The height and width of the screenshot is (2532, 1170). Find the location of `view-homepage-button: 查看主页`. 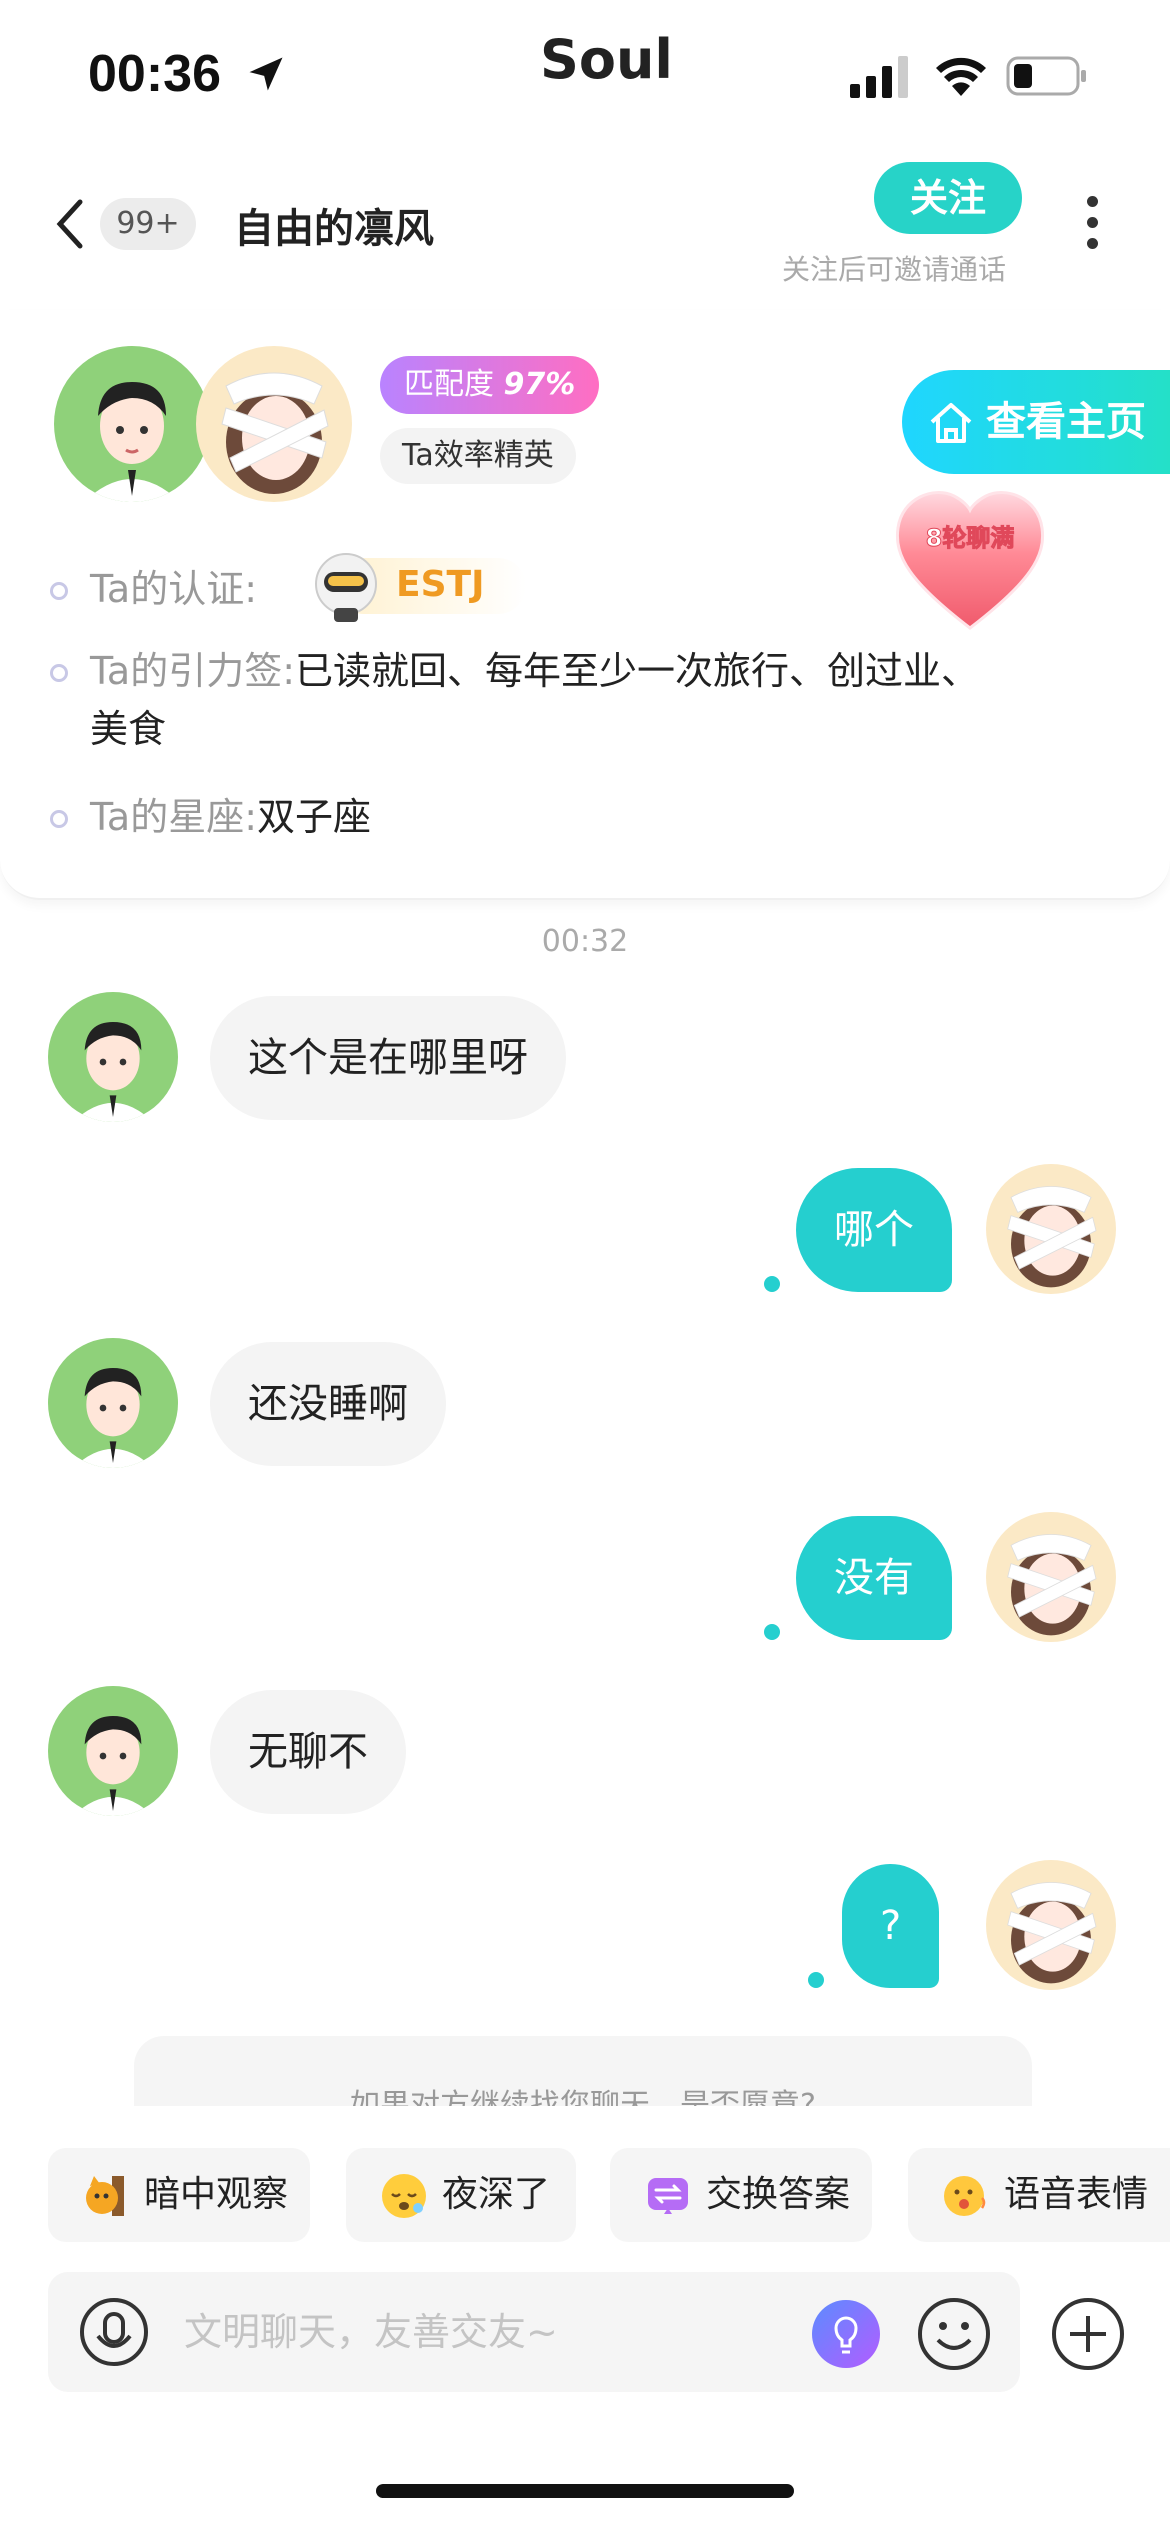

view-homepage-button: 查看主页 is located at coordinates (1036, 422).